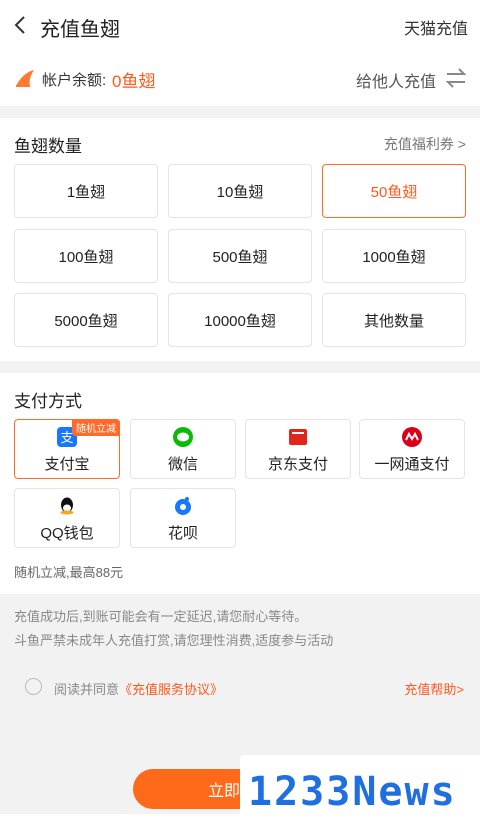  Describe the element at coordinates (21, 25) in the screenshot. I see `back-arrow-icon` at that location.